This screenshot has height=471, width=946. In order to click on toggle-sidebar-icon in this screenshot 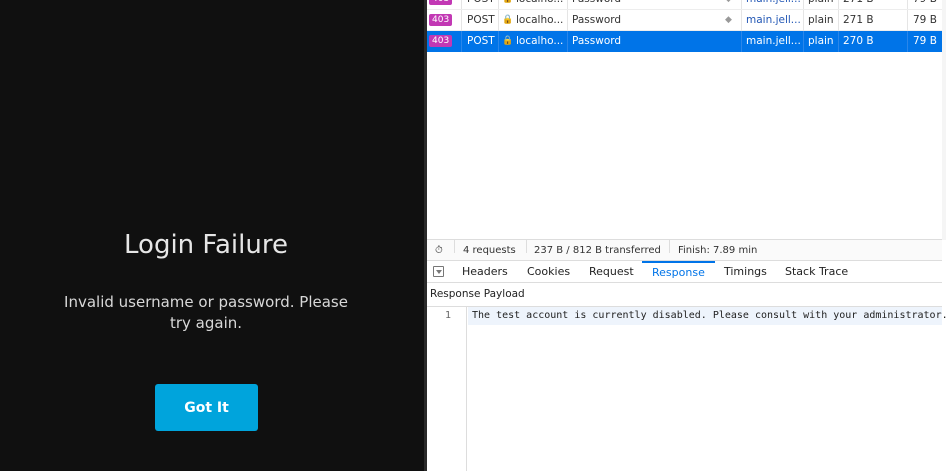, I will do `click(438, 271)`.